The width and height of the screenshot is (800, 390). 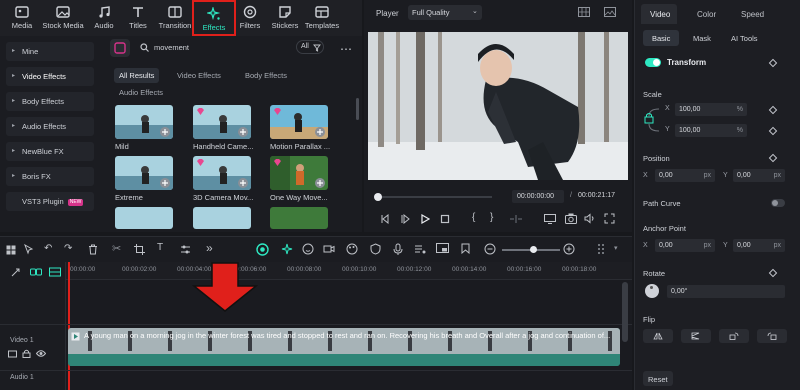 What do you see at coordinates (322, 18) in the screenshot?
I see `toolbar-item-templates: Templates` at bounding box center [322, 18].